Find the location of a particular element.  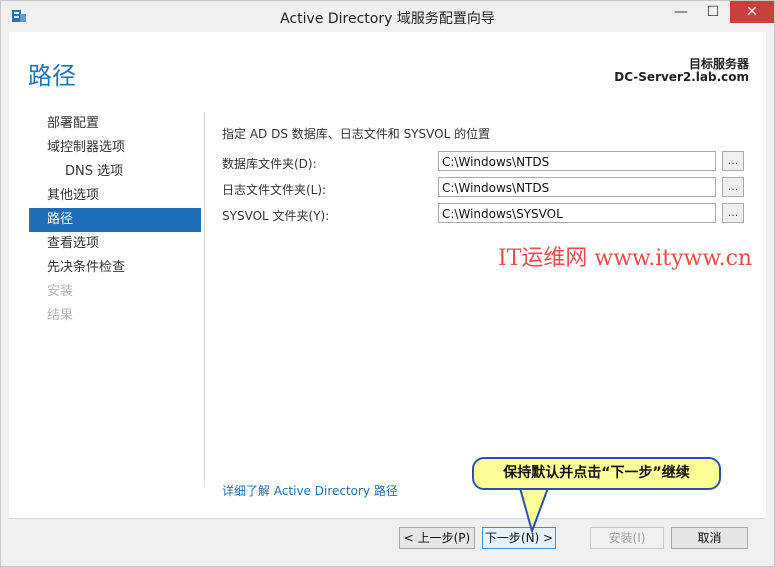

watermark-text: IT运维网 www.ityww.cn is located at coordinates (625, 258).